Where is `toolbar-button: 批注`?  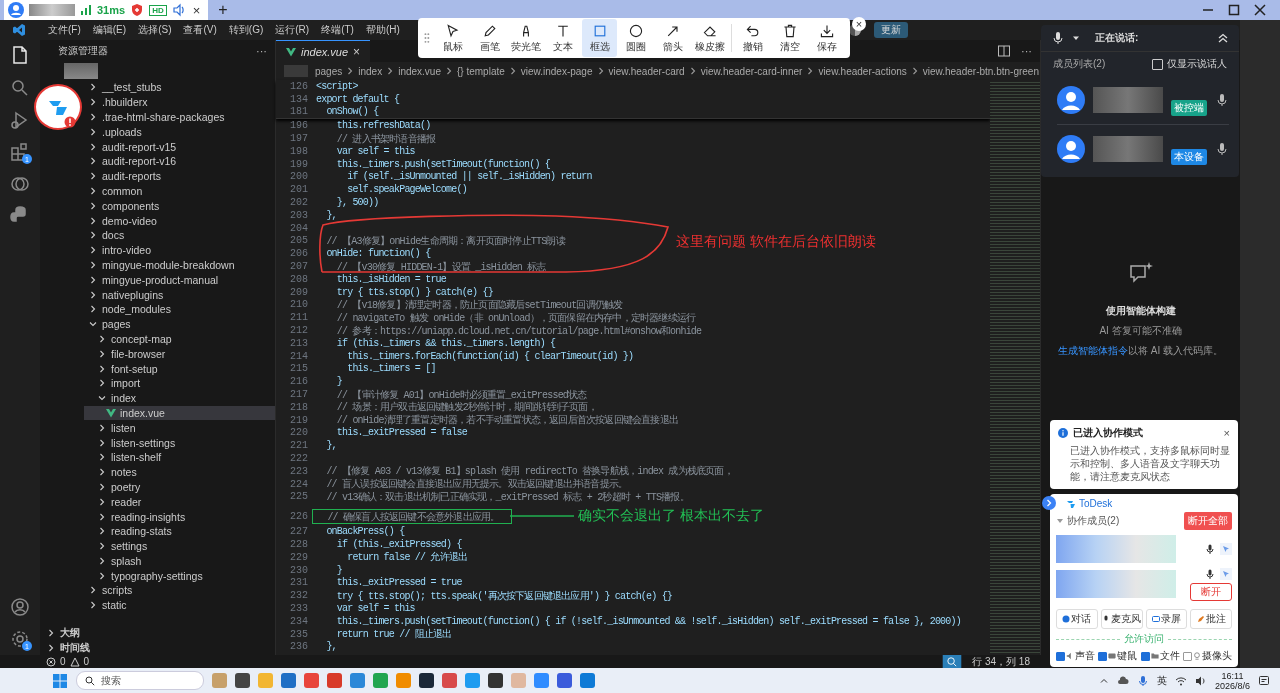
toolbar-button: 批注 is located at coordinates (1211, 619).